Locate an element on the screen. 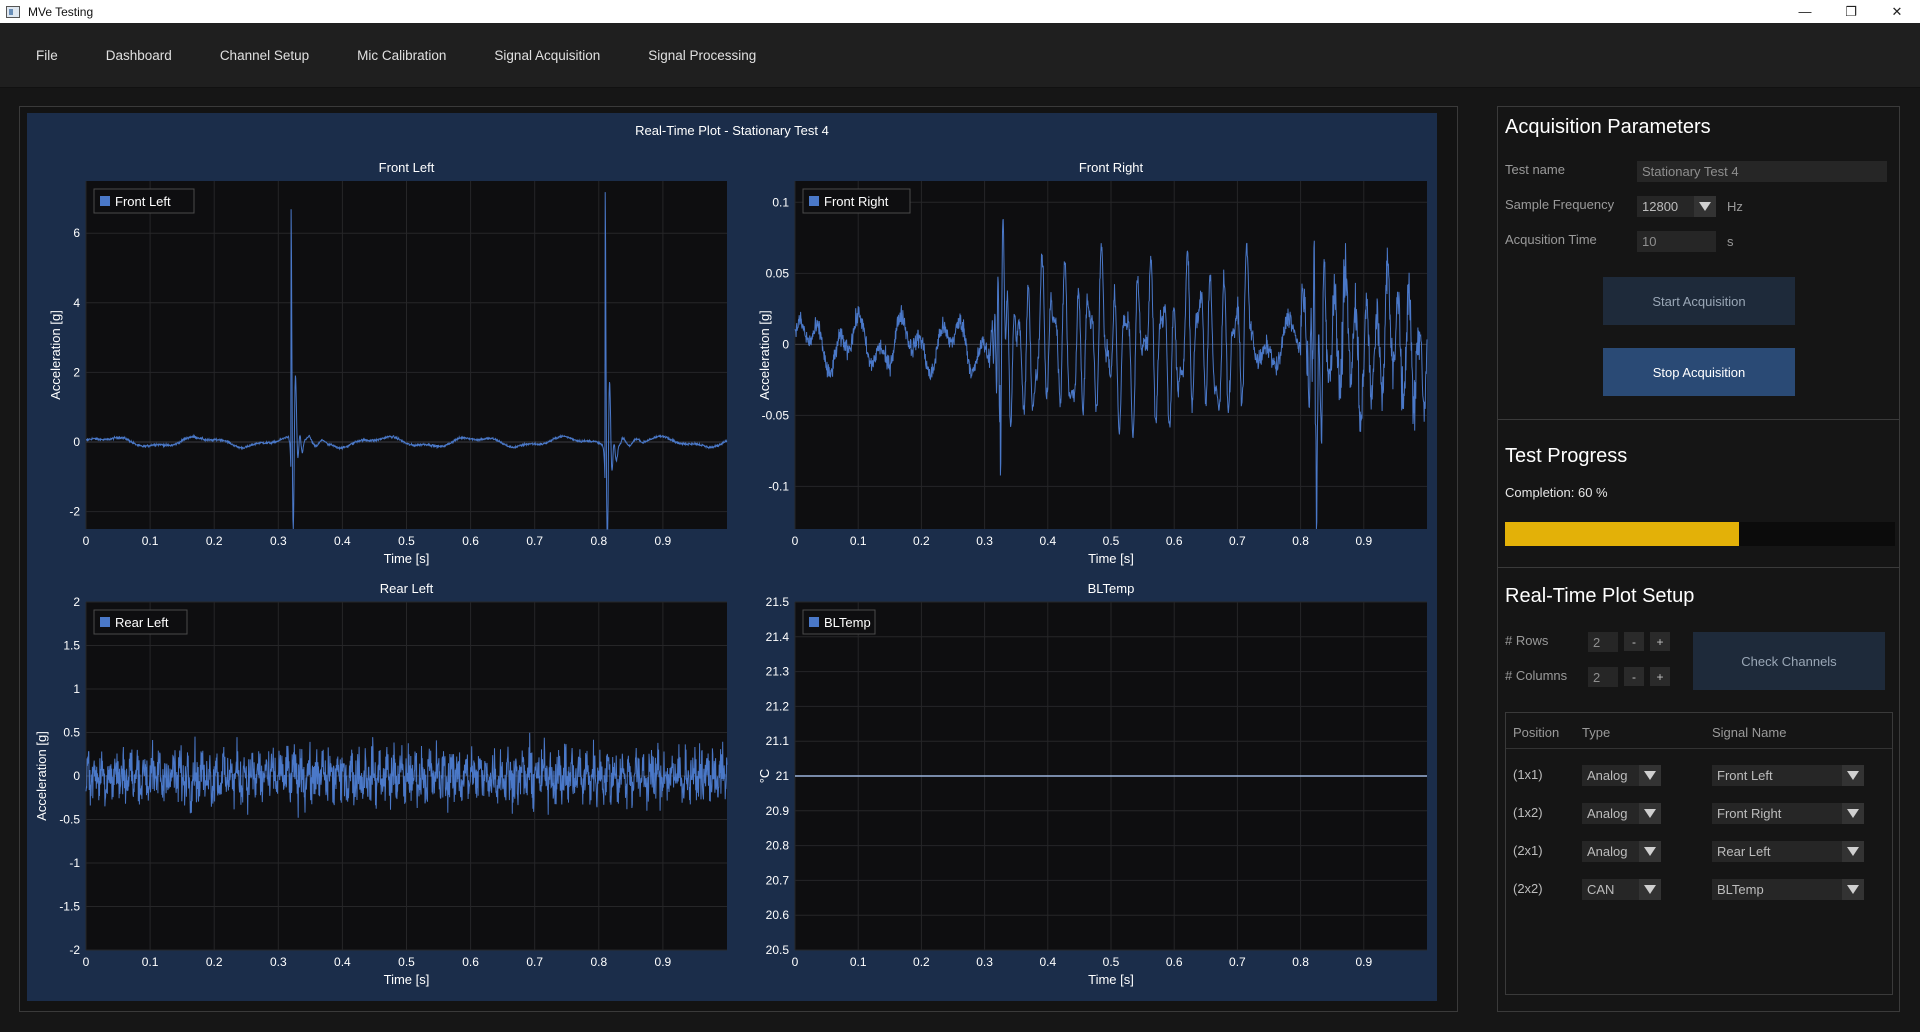  rows-input: 2 is located at coordinates (1603, 642).